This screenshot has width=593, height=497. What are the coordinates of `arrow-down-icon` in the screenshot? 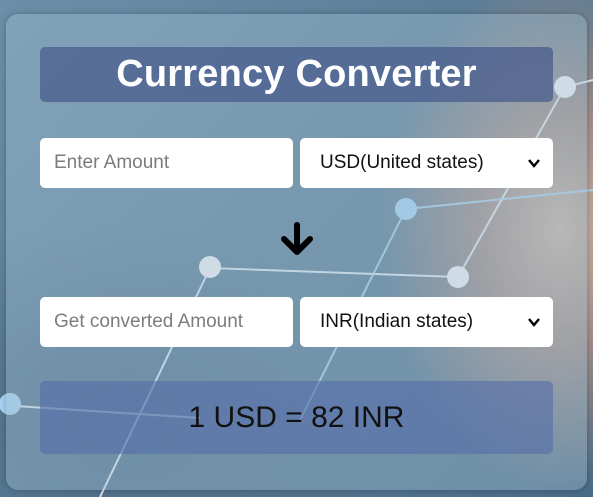 It's located at (297, 240).